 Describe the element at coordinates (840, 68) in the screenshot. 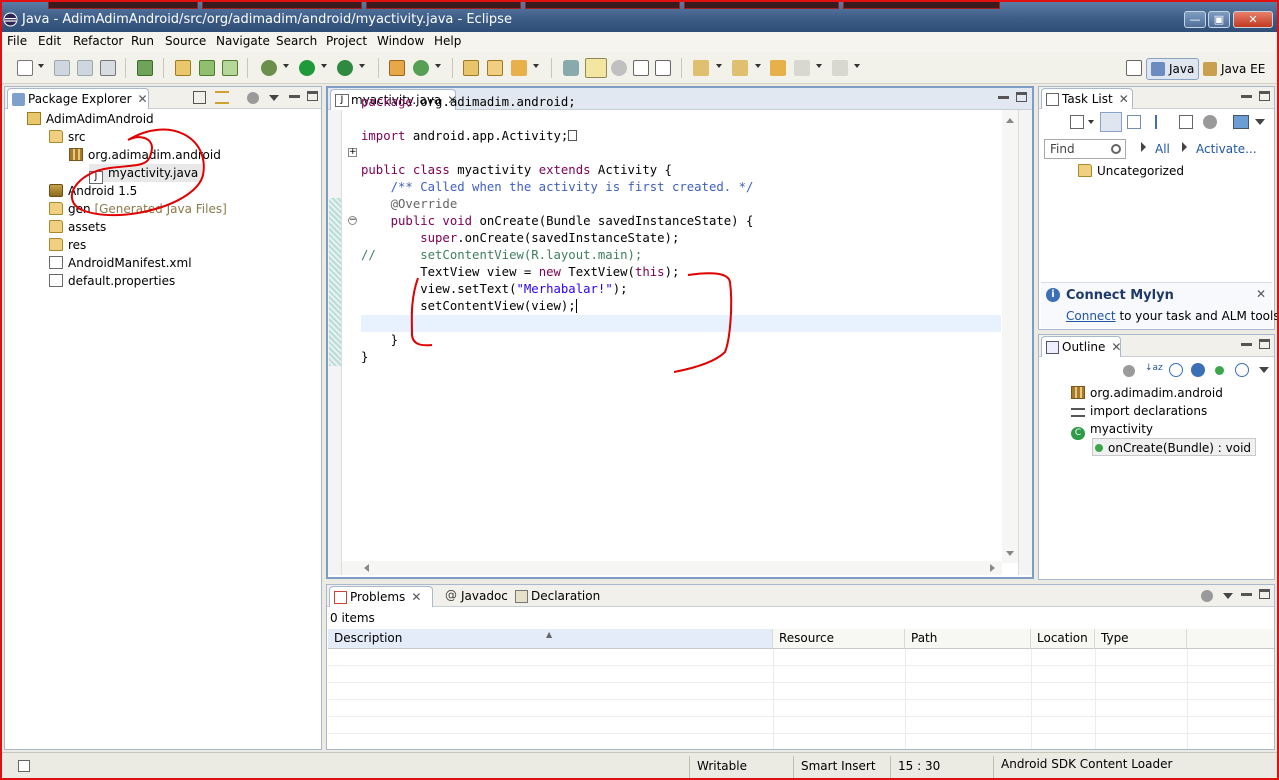

I see `forward-icon` at that location.